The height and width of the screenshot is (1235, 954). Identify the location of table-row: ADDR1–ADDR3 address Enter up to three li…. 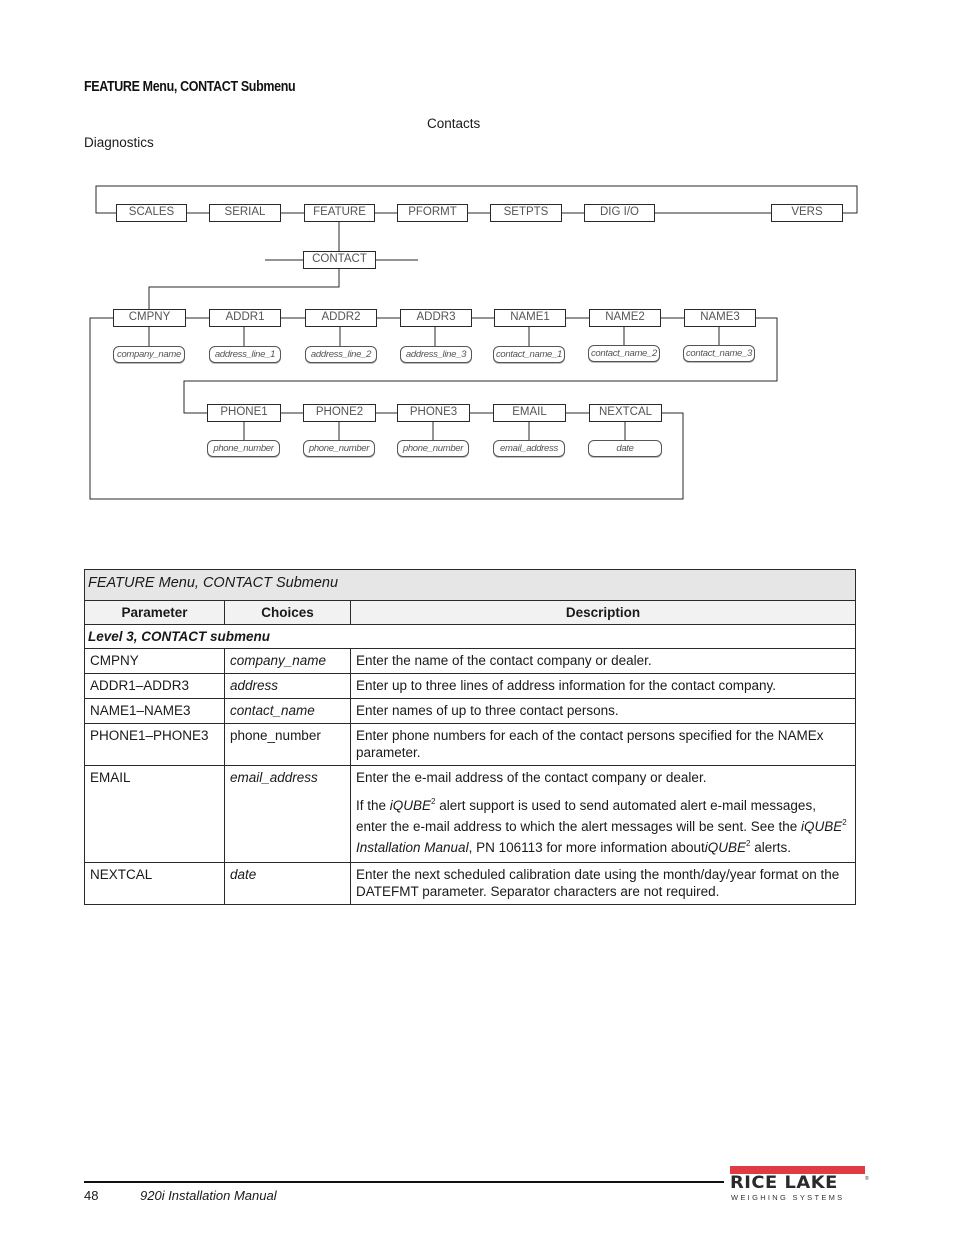
(470, 686).